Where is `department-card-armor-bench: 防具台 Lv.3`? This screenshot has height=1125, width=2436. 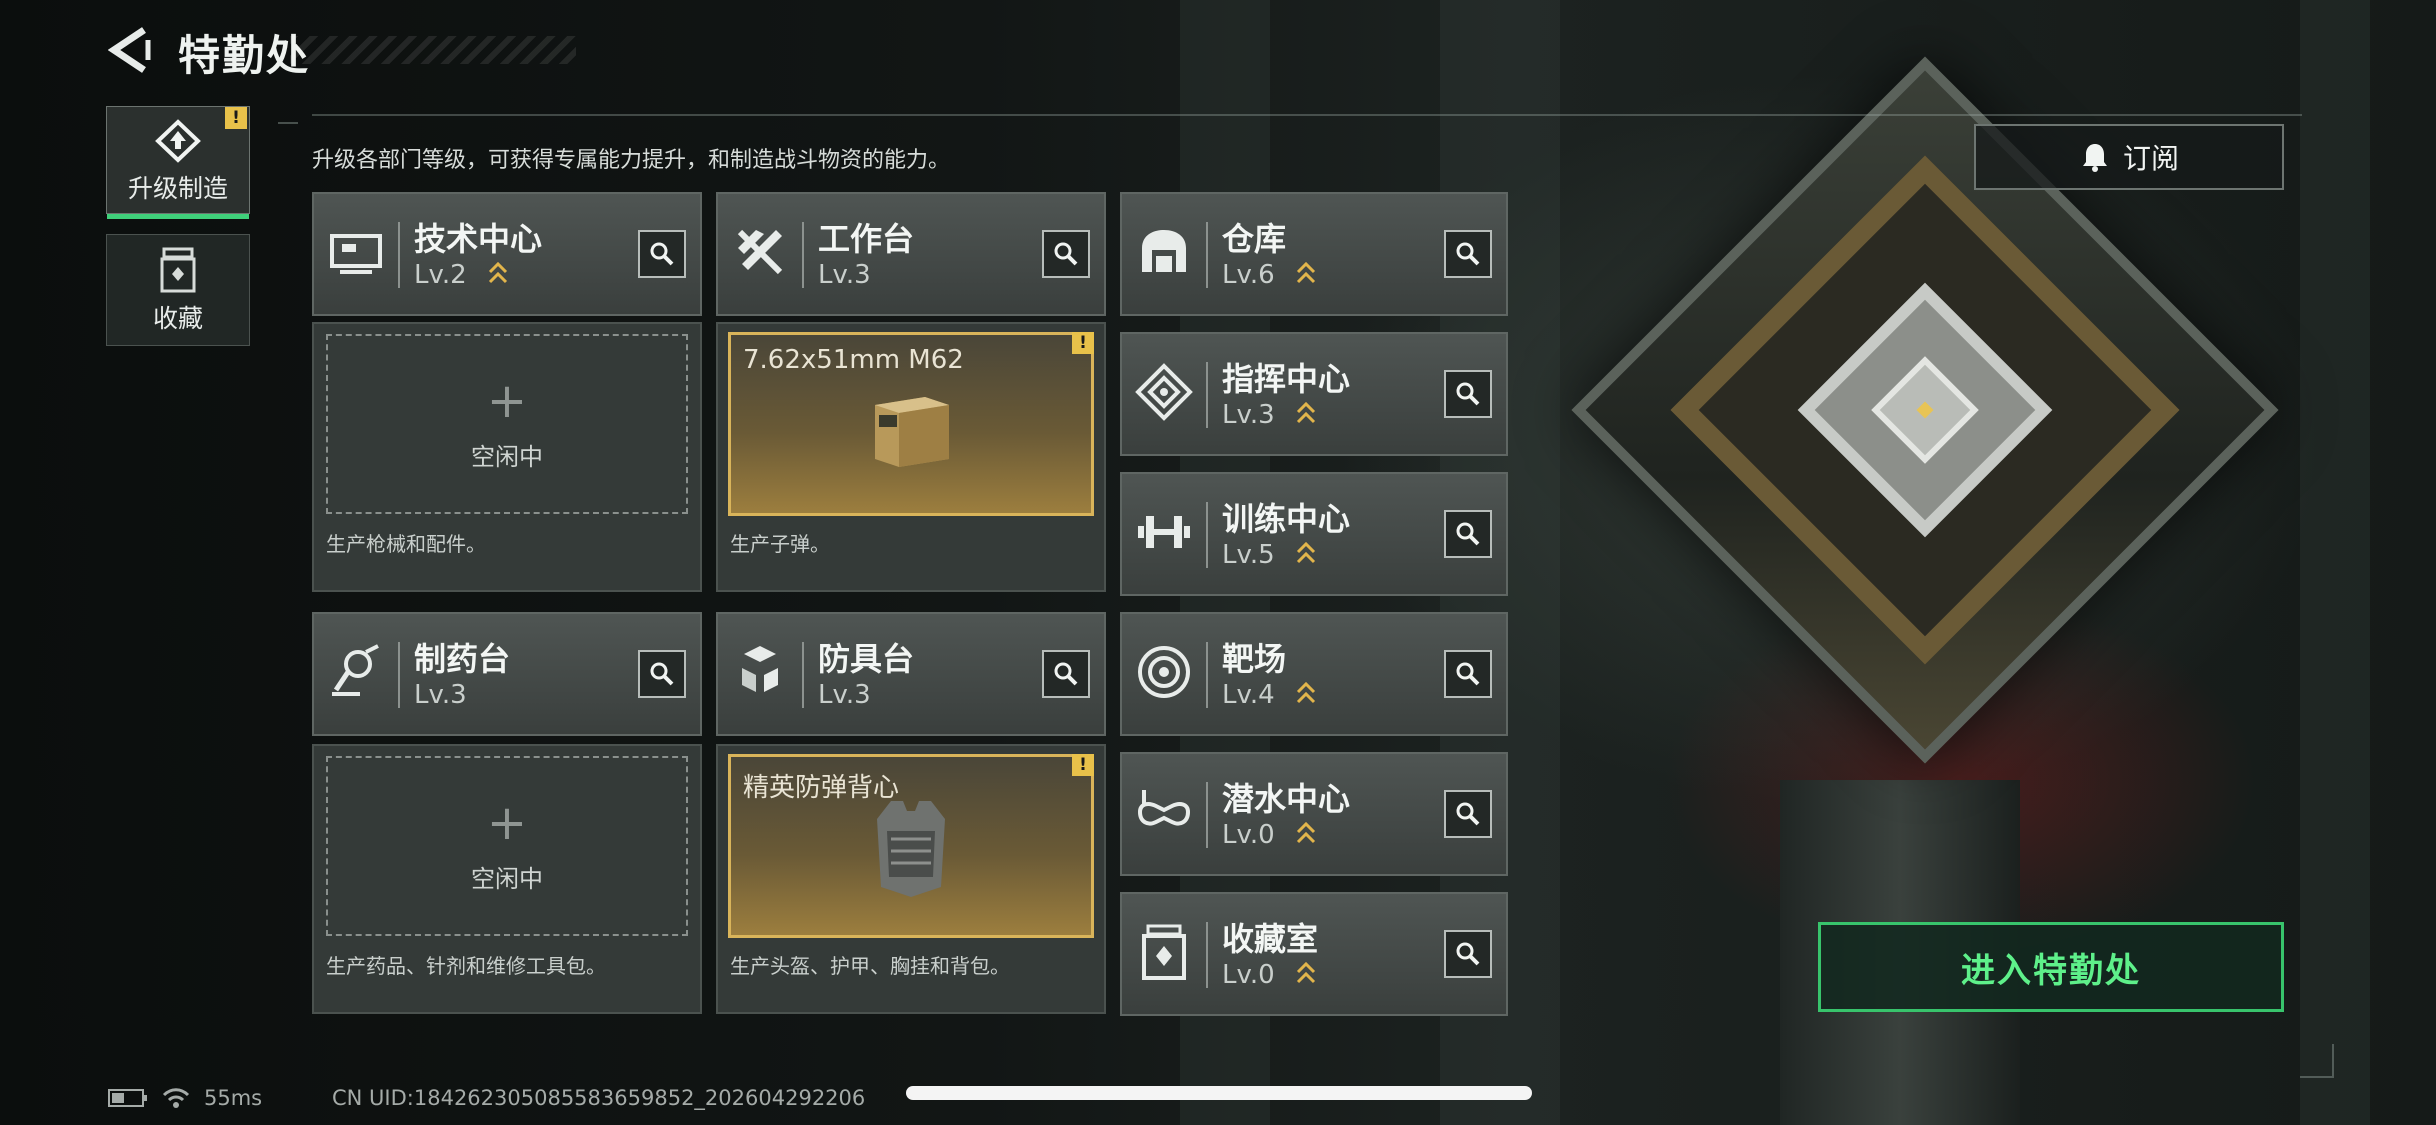 department-card-armor-bench: 防具台 Lv.3 is located at coordinates (911, 674).